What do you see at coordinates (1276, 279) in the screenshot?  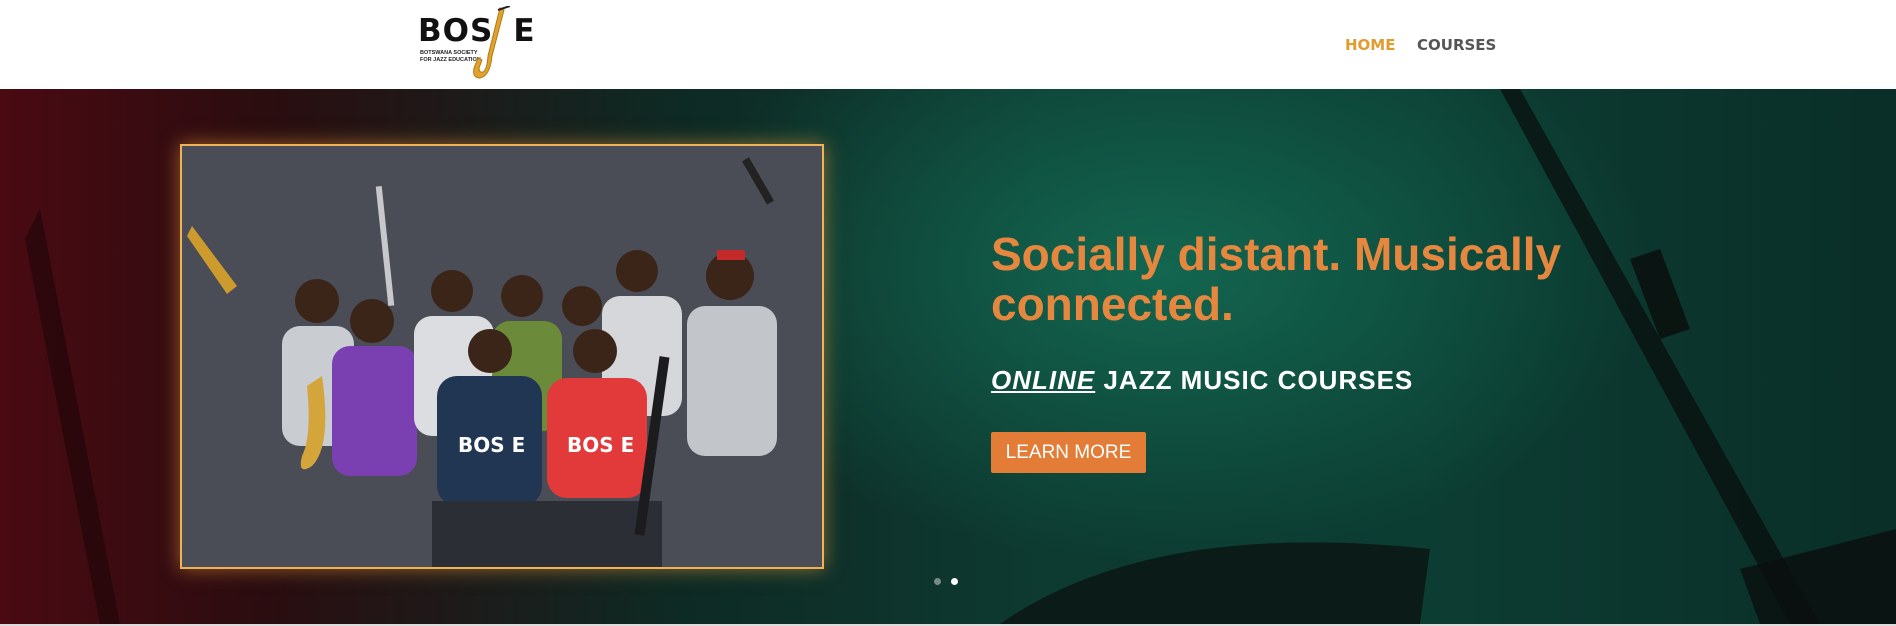 I see `hero-headline: Socially distant. Musically connected.` at bounding box center [1276, 279].